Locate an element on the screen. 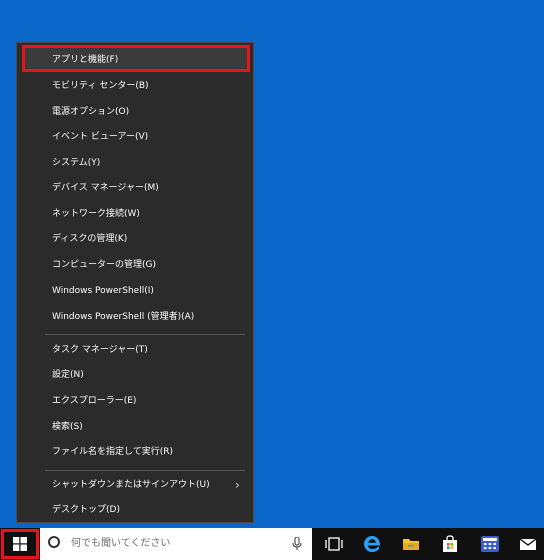  menu-item-label: コンピューターの管理(G) is located at coordinates (104, 265).